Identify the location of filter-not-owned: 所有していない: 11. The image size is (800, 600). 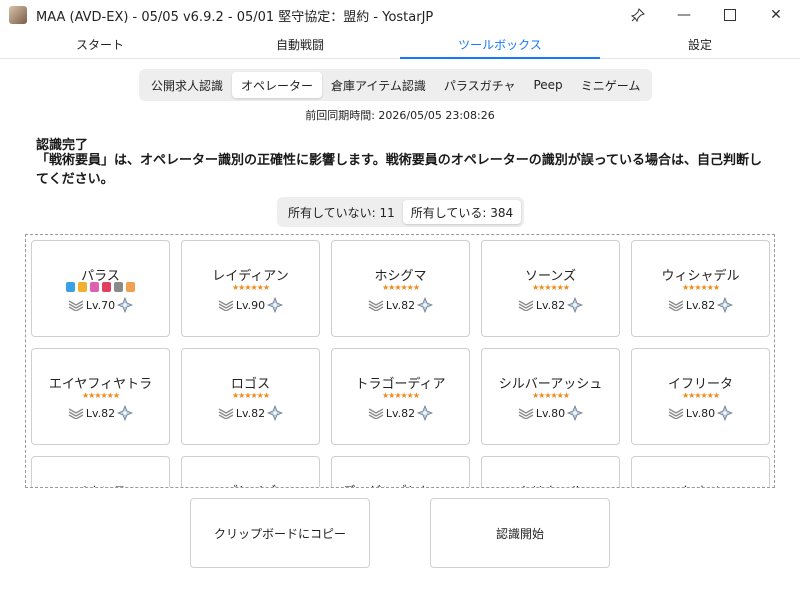
(341, 212).